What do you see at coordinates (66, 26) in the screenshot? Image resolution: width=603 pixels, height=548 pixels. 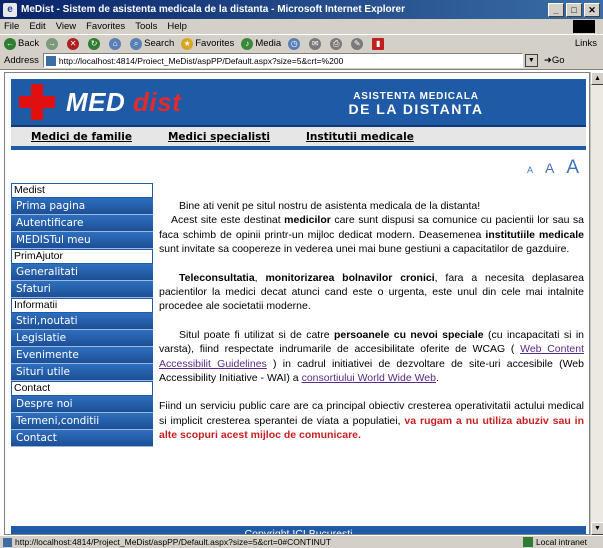 I see `menu-view: View` at bounding box center [66, 26].